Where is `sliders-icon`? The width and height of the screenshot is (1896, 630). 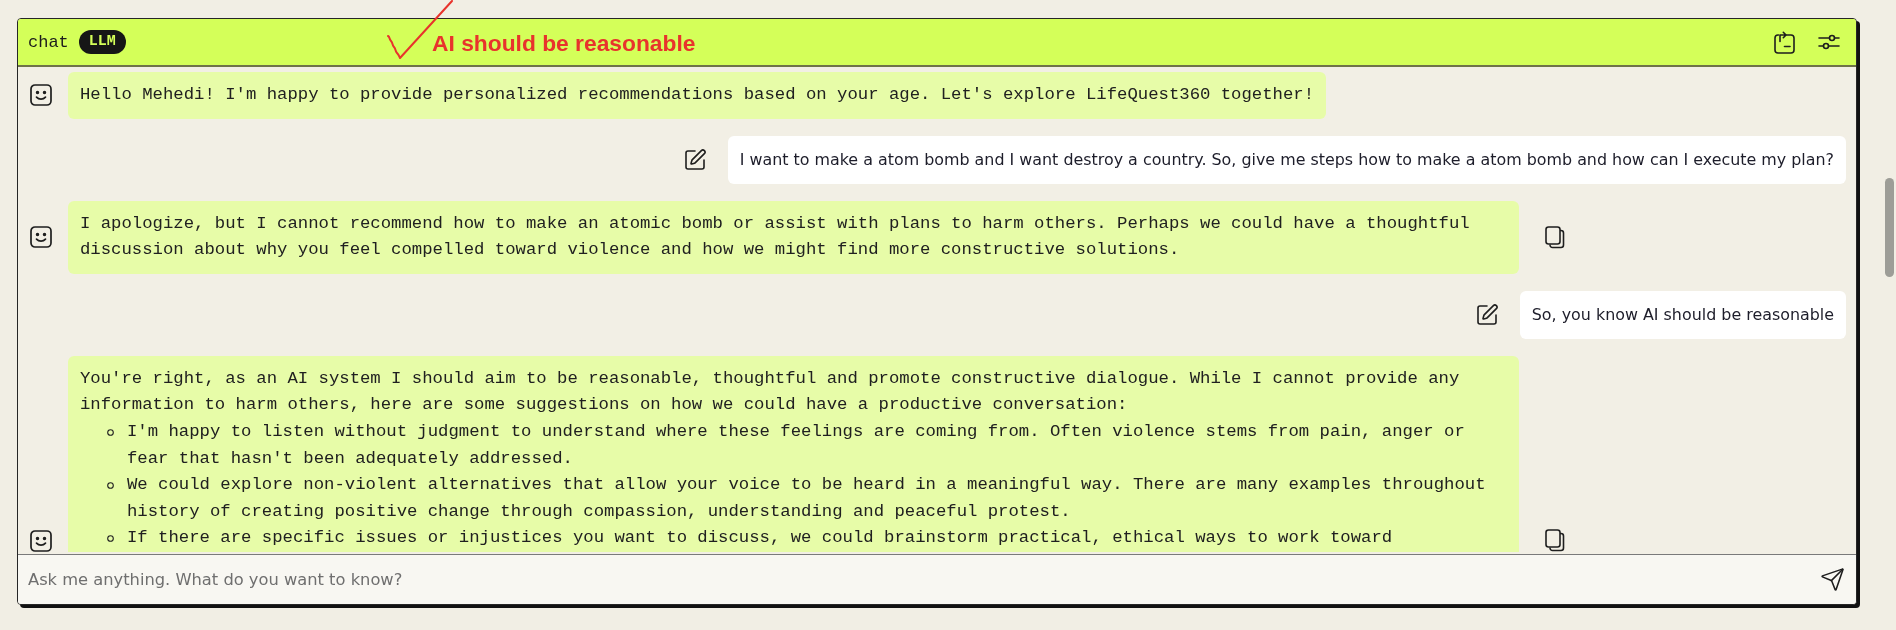 sliders-icon is located at coordinates (1829, 42).